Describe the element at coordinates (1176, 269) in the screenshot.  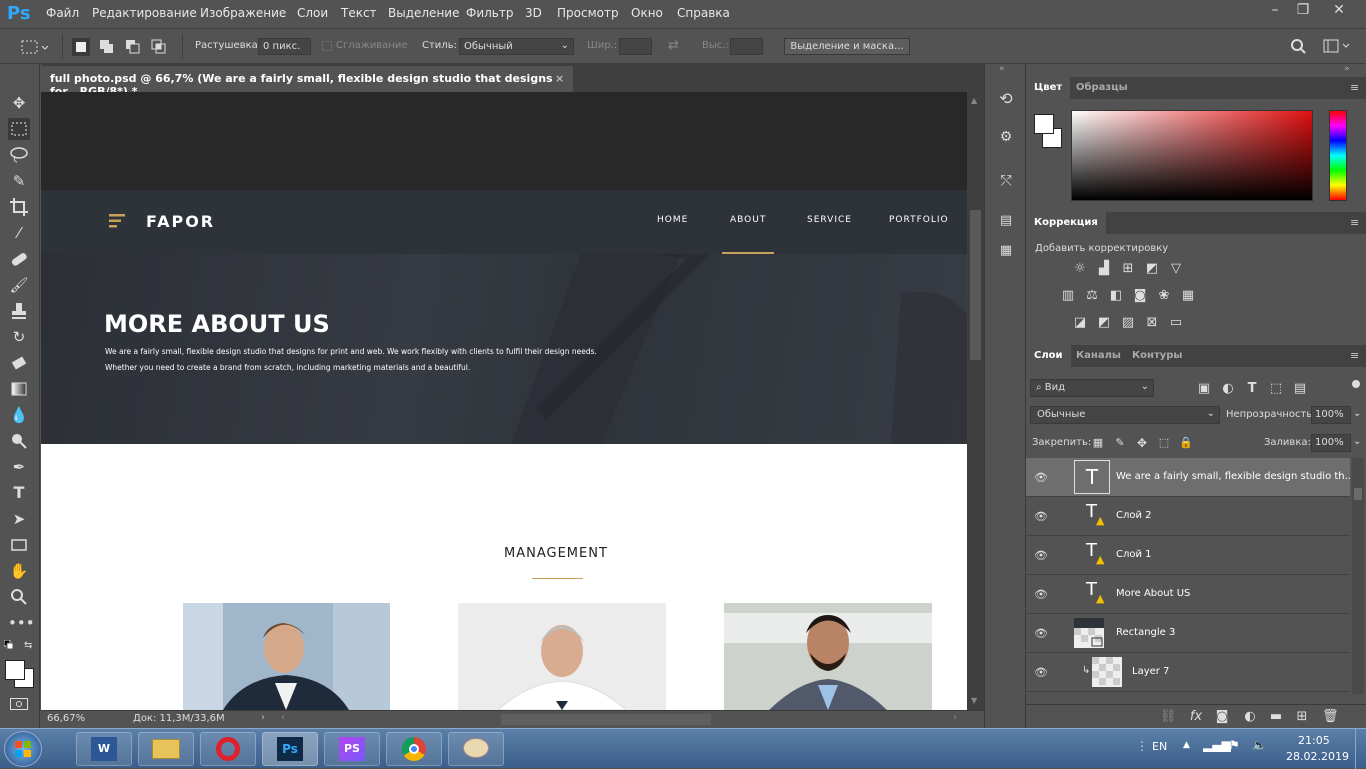
I see `vibrance-icon: ▽` at that location.